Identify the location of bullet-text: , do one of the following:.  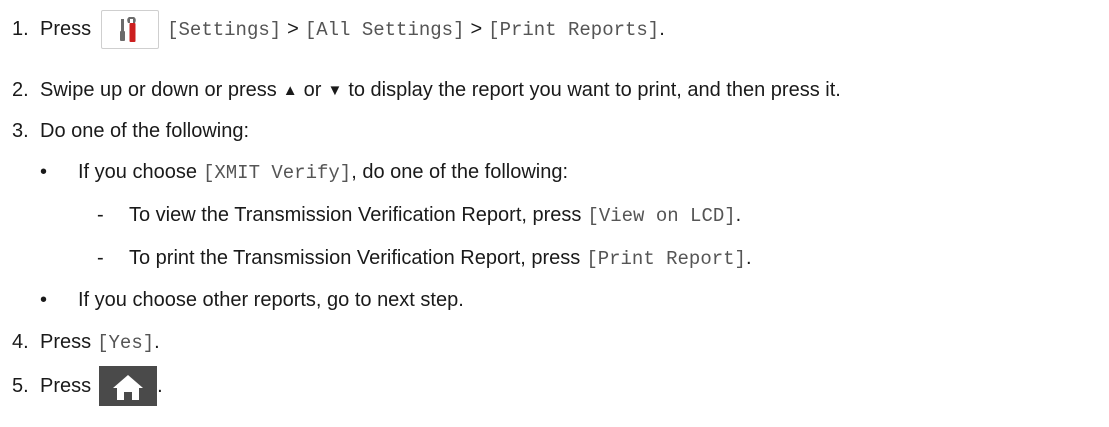
(460, 172).